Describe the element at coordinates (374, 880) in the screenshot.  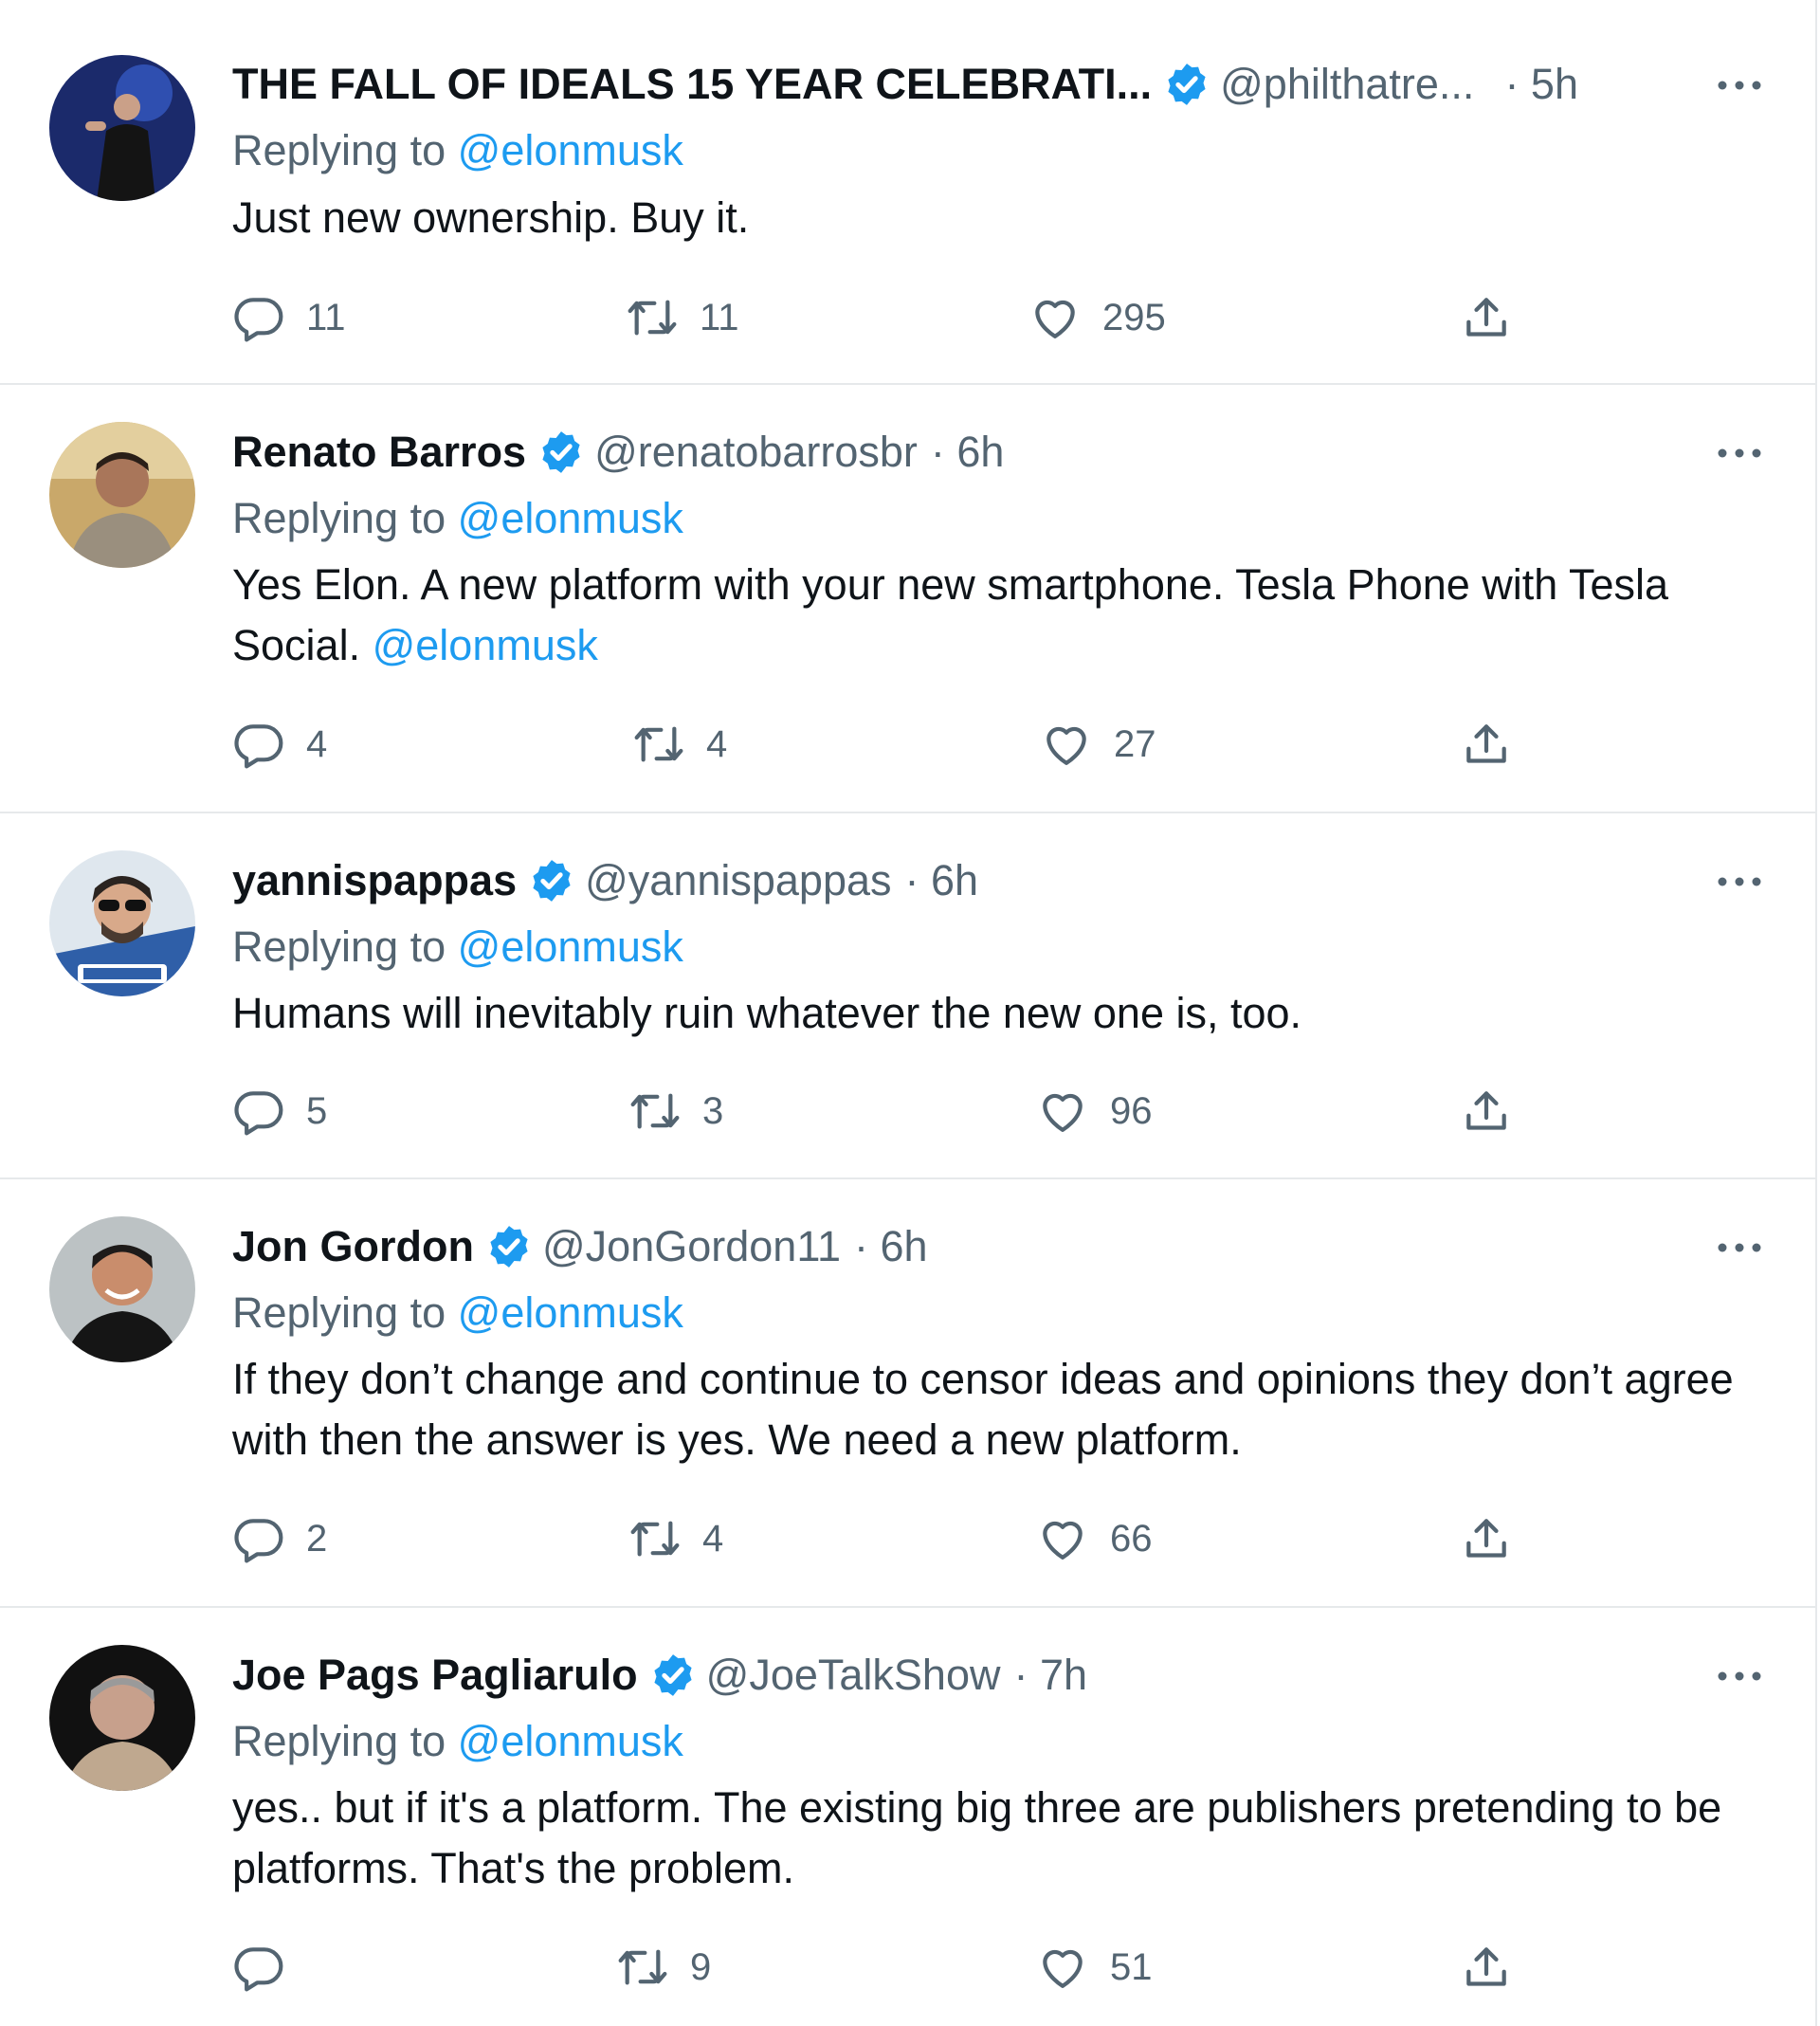
I see `display-name: yannispappas` at that location.